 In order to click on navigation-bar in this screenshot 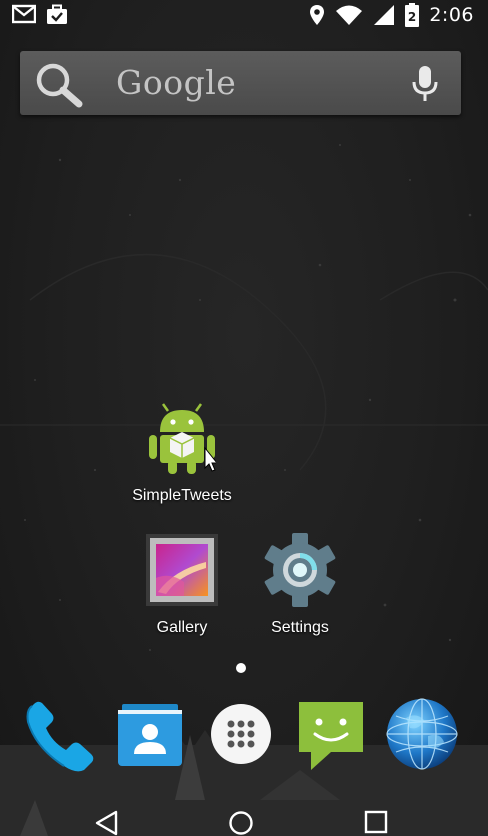, I will do `click(244, 818)`.